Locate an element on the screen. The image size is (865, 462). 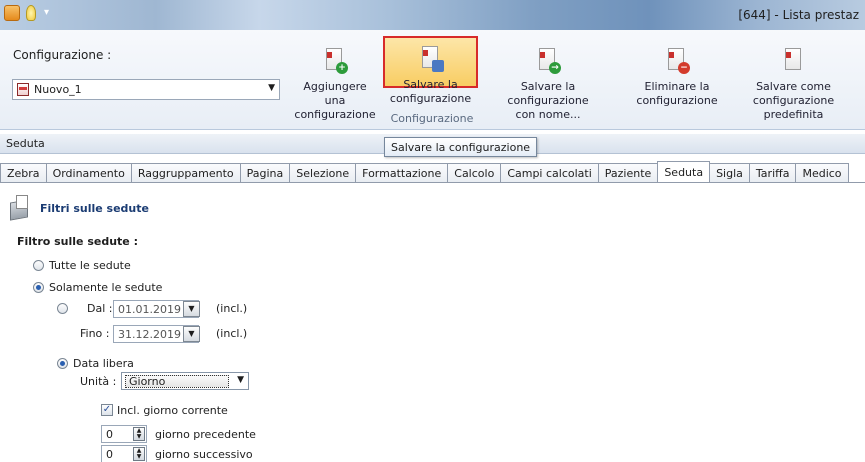
document-icon is located at coordinates (23, 89).